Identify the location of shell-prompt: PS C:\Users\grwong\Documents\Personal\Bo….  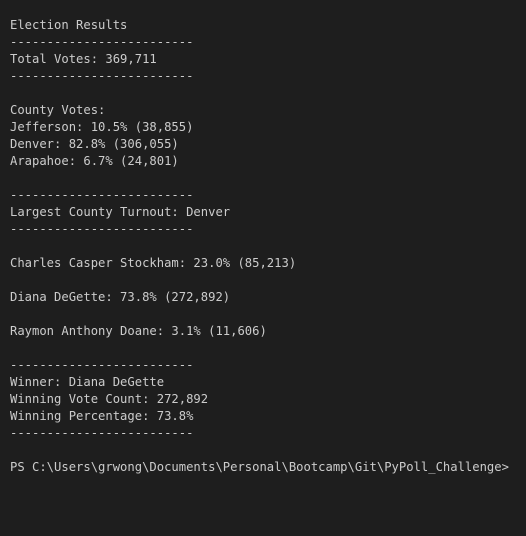
(263, 467).